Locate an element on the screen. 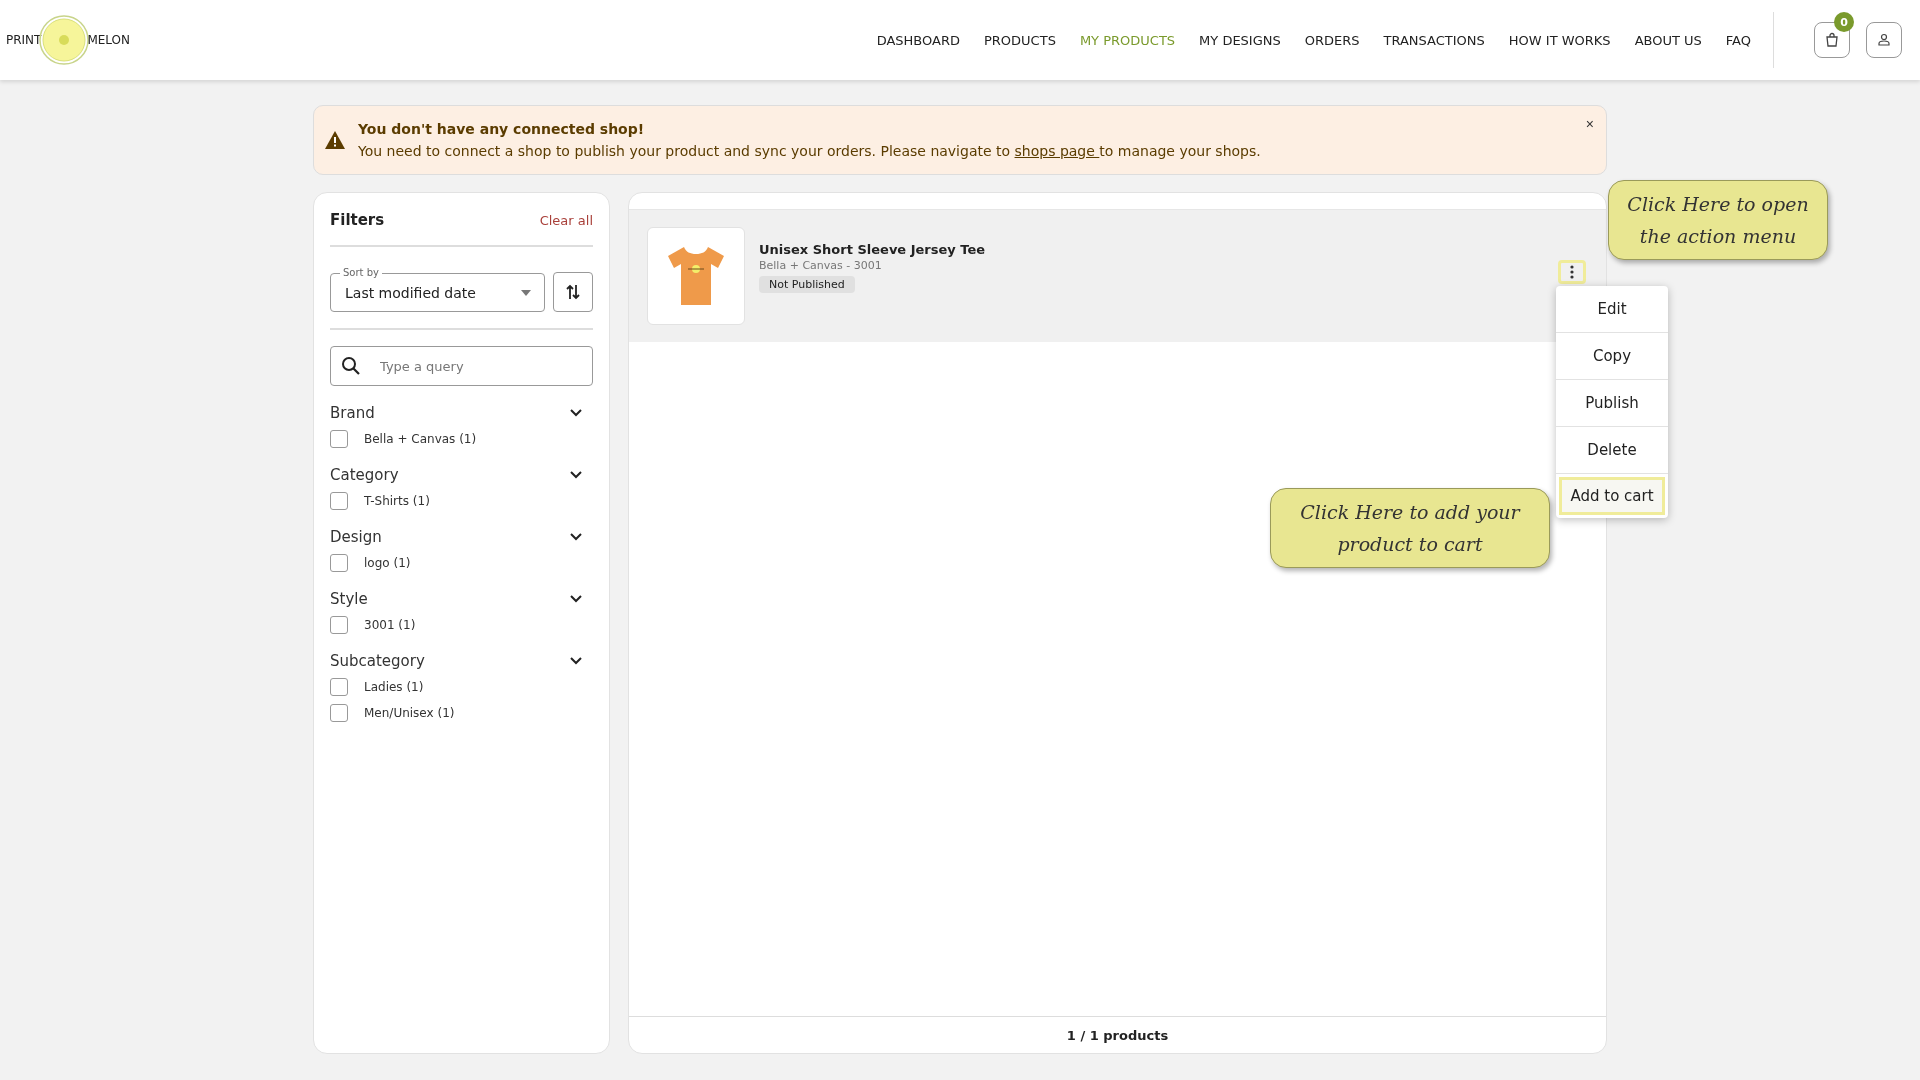 This screenshot has width=1920, height=1080. nav-link: FAQ is located at coordinates (1738, 40).